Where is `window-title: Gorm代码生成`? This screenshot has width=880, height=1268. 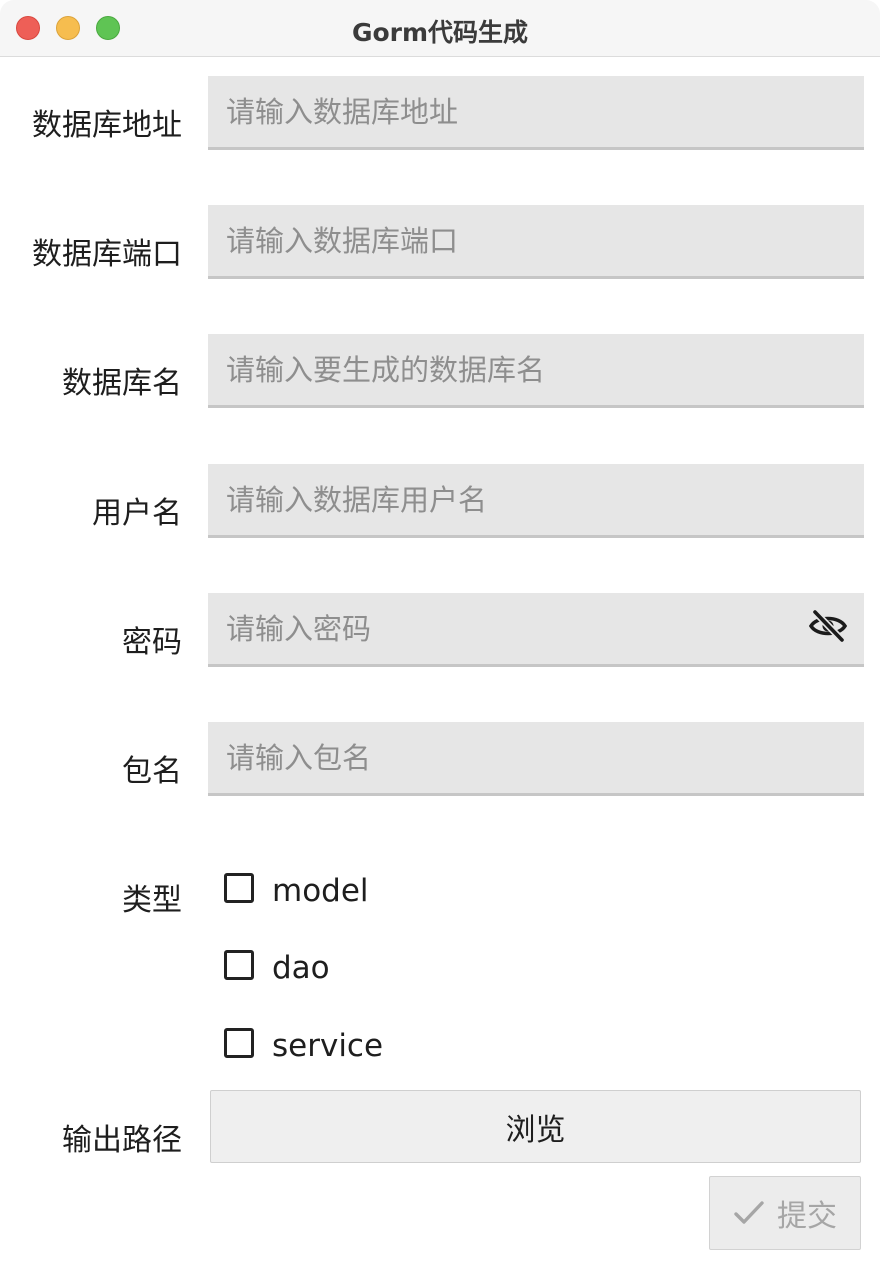 window-title: Gorm代码生成 is located at coordinates (440, 32).